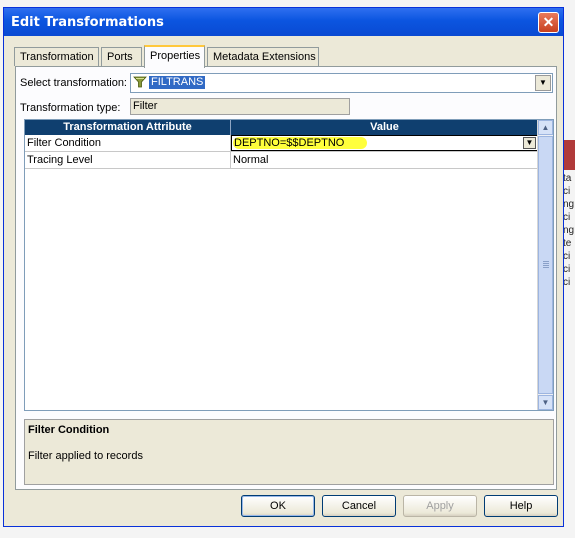 This screenshot has height=538, width=575. I want to click on attribute-cell: Filter Condition, so click(128, 143).